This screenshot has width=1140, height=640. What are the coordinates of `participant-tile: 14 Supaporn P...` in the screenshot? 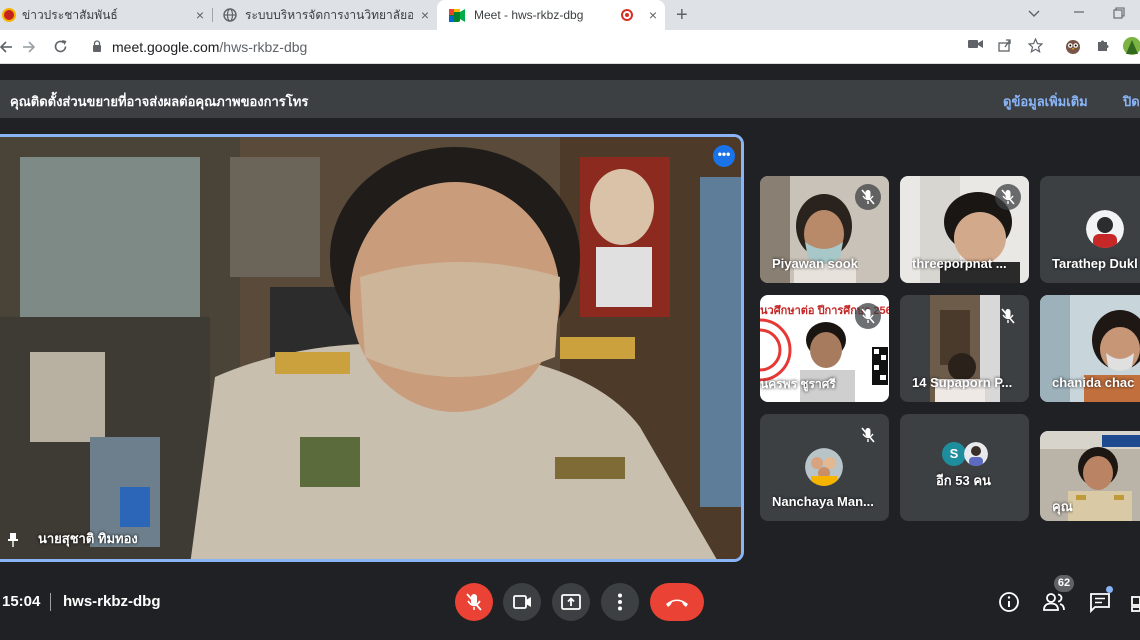 It's located at (964, 348).